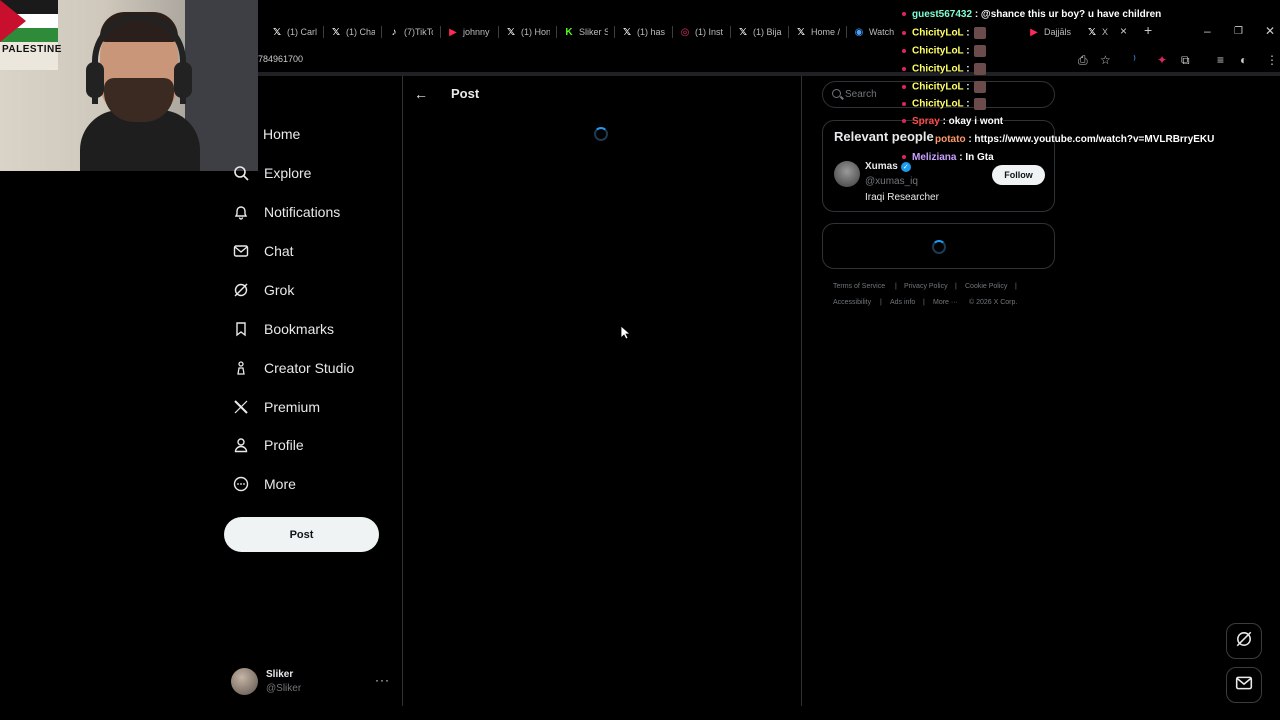 The height and width of the screenshot is (720, 1280). I want to click on window-close-icon: ✕, so click(1270, 31).